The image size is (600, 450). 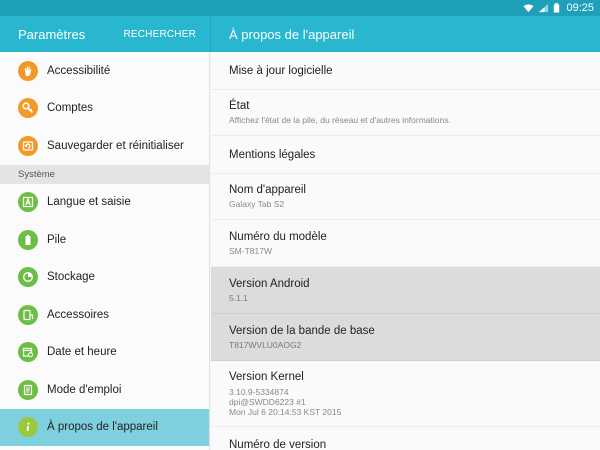 What do you see at coordinates (239, 106) in the screenshot?
I see `item-title: État` at bounding box center [239, 106].